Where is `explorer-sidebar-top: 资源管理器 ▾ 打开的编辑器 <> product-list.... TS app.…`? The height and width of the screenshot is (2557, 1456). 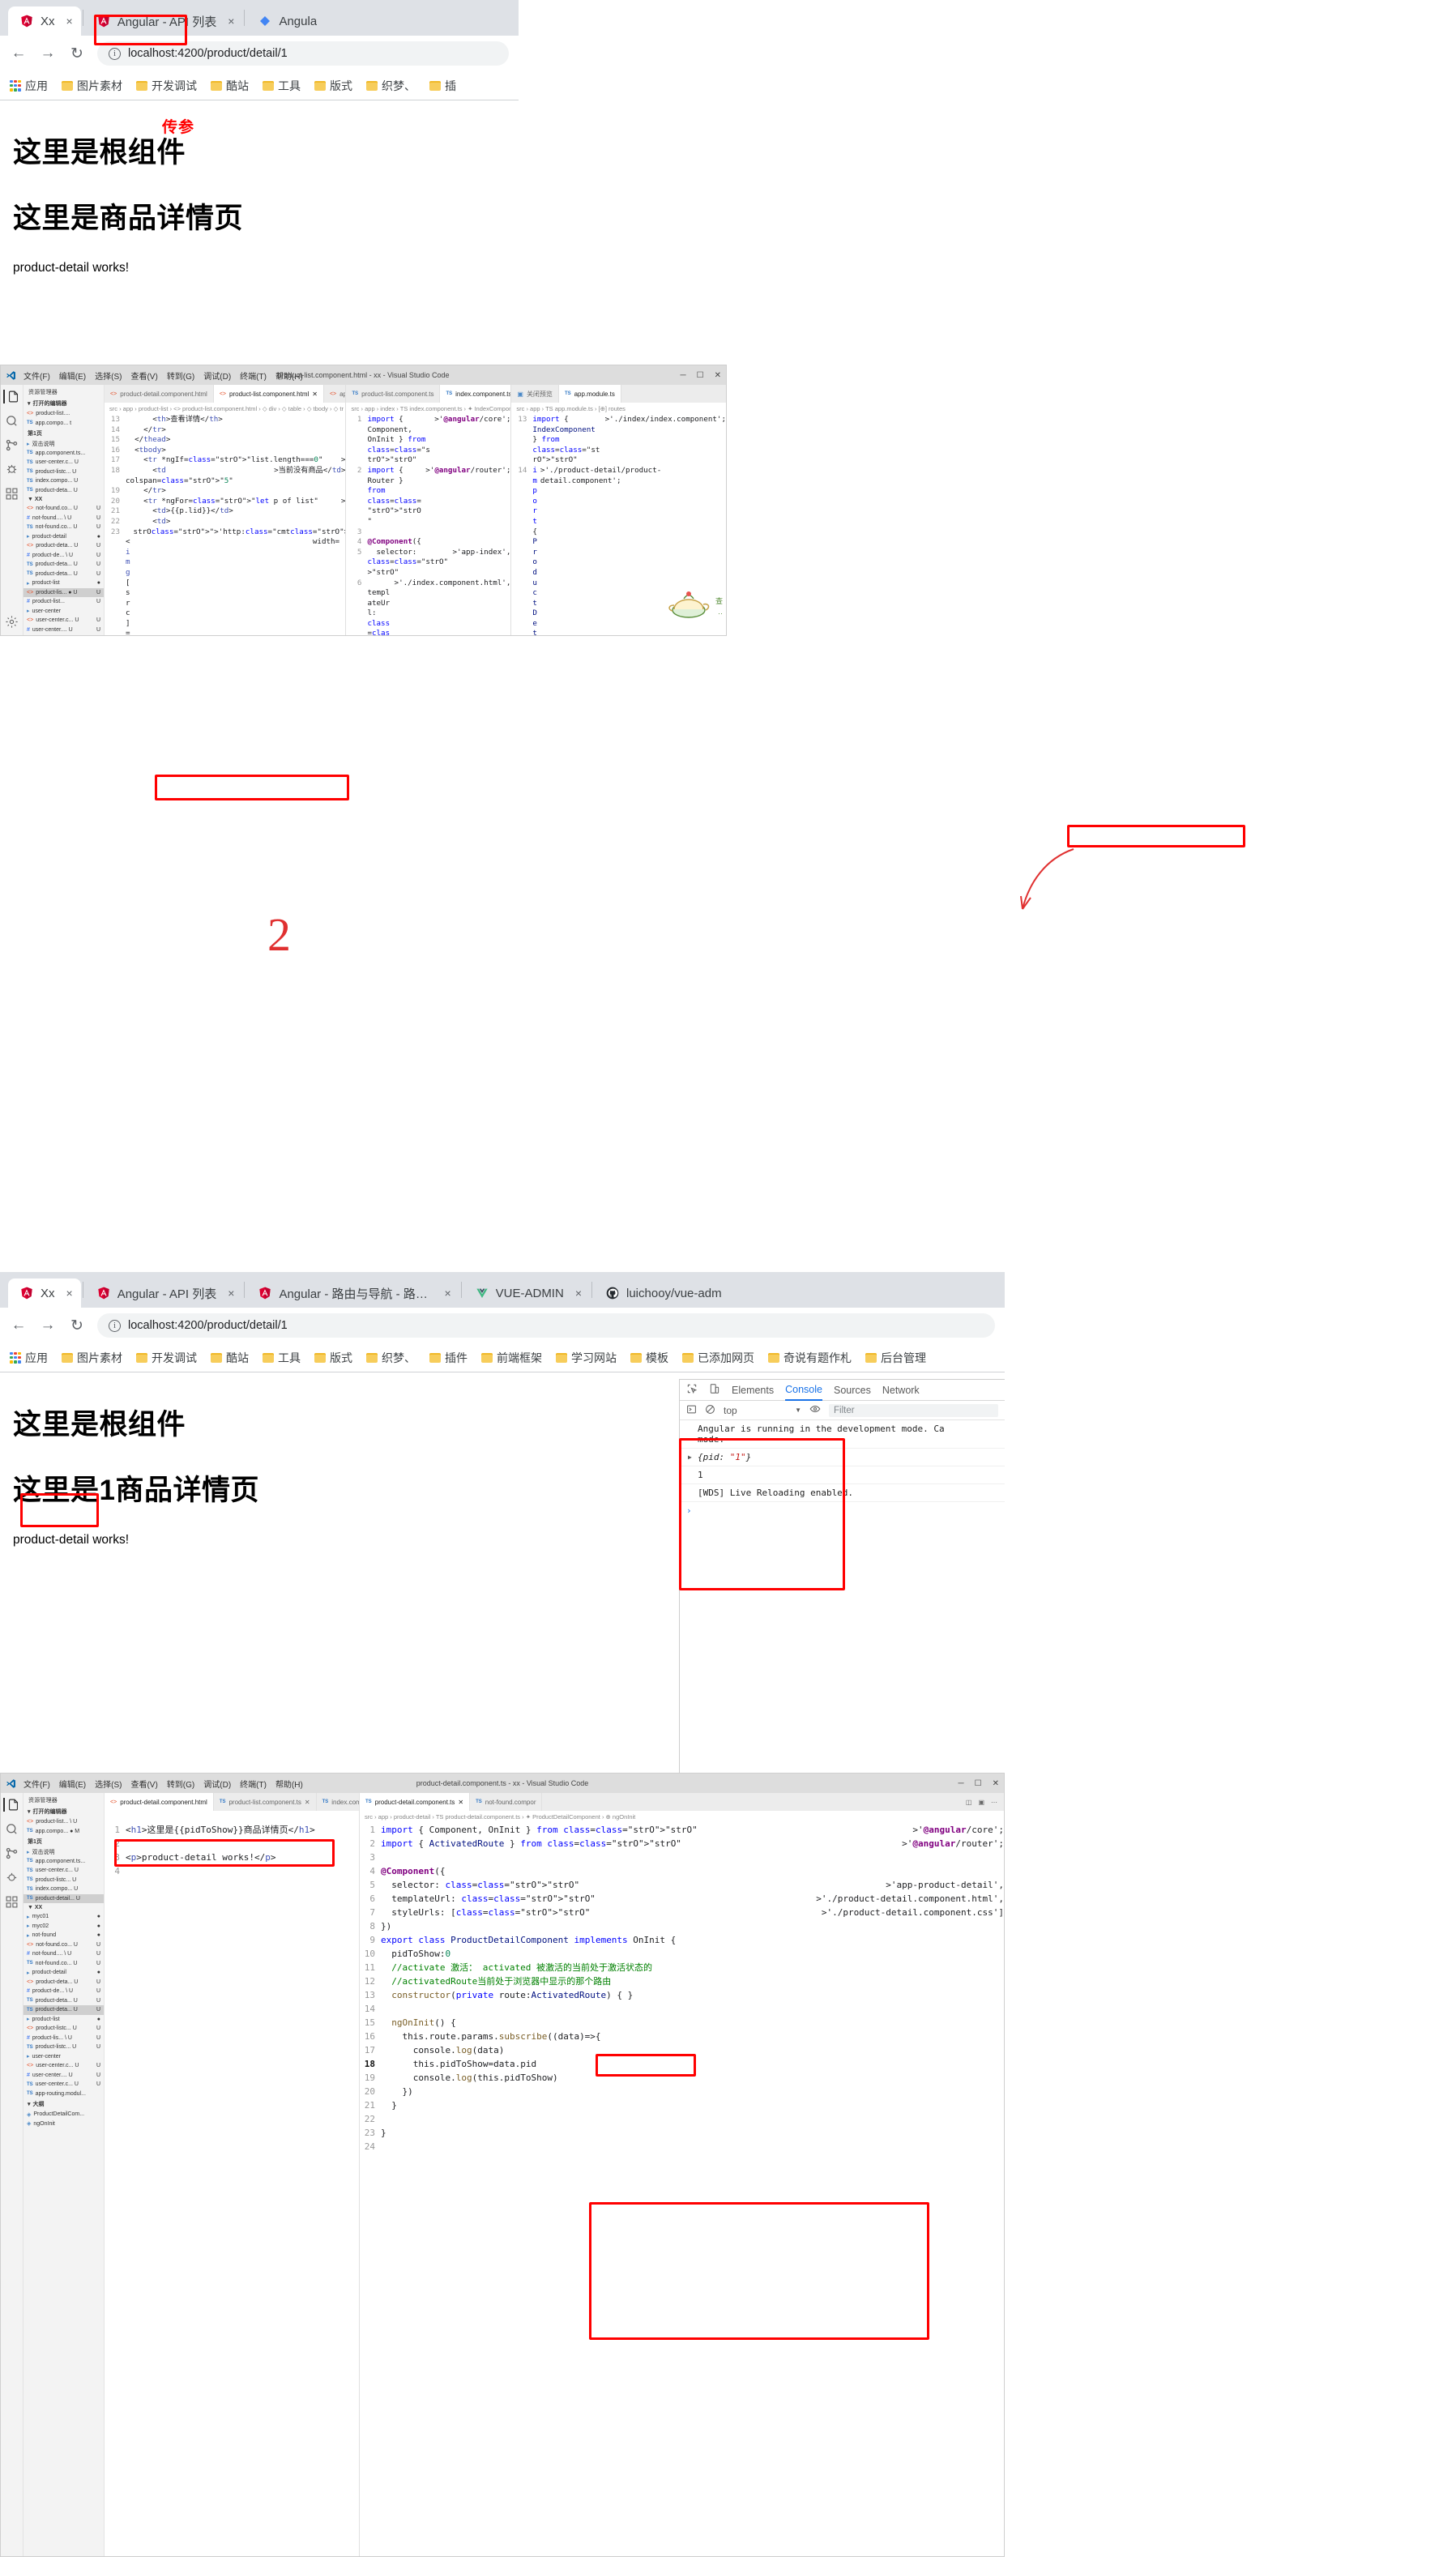 explorer-sidebar-top: 资源管理器 ▾ 打开的编辑器 <> product-list.... TS app.… is located at coordinates (64, 510).